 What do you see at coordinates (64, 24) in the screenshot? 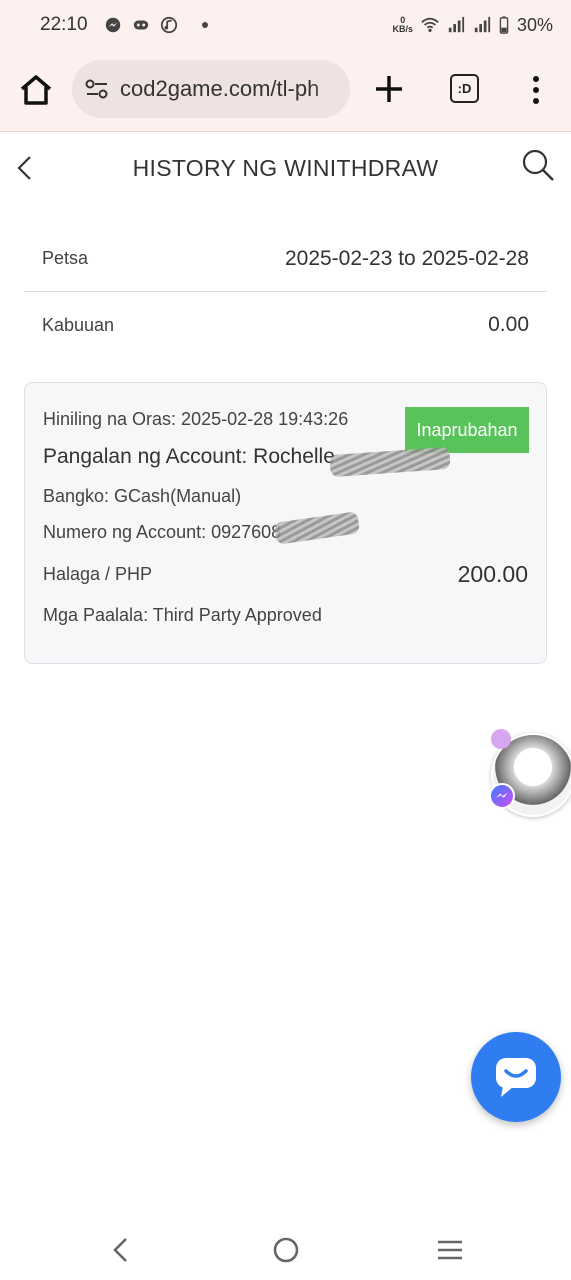
I see `status-time: 22:10` at bounding box center [64, 24].